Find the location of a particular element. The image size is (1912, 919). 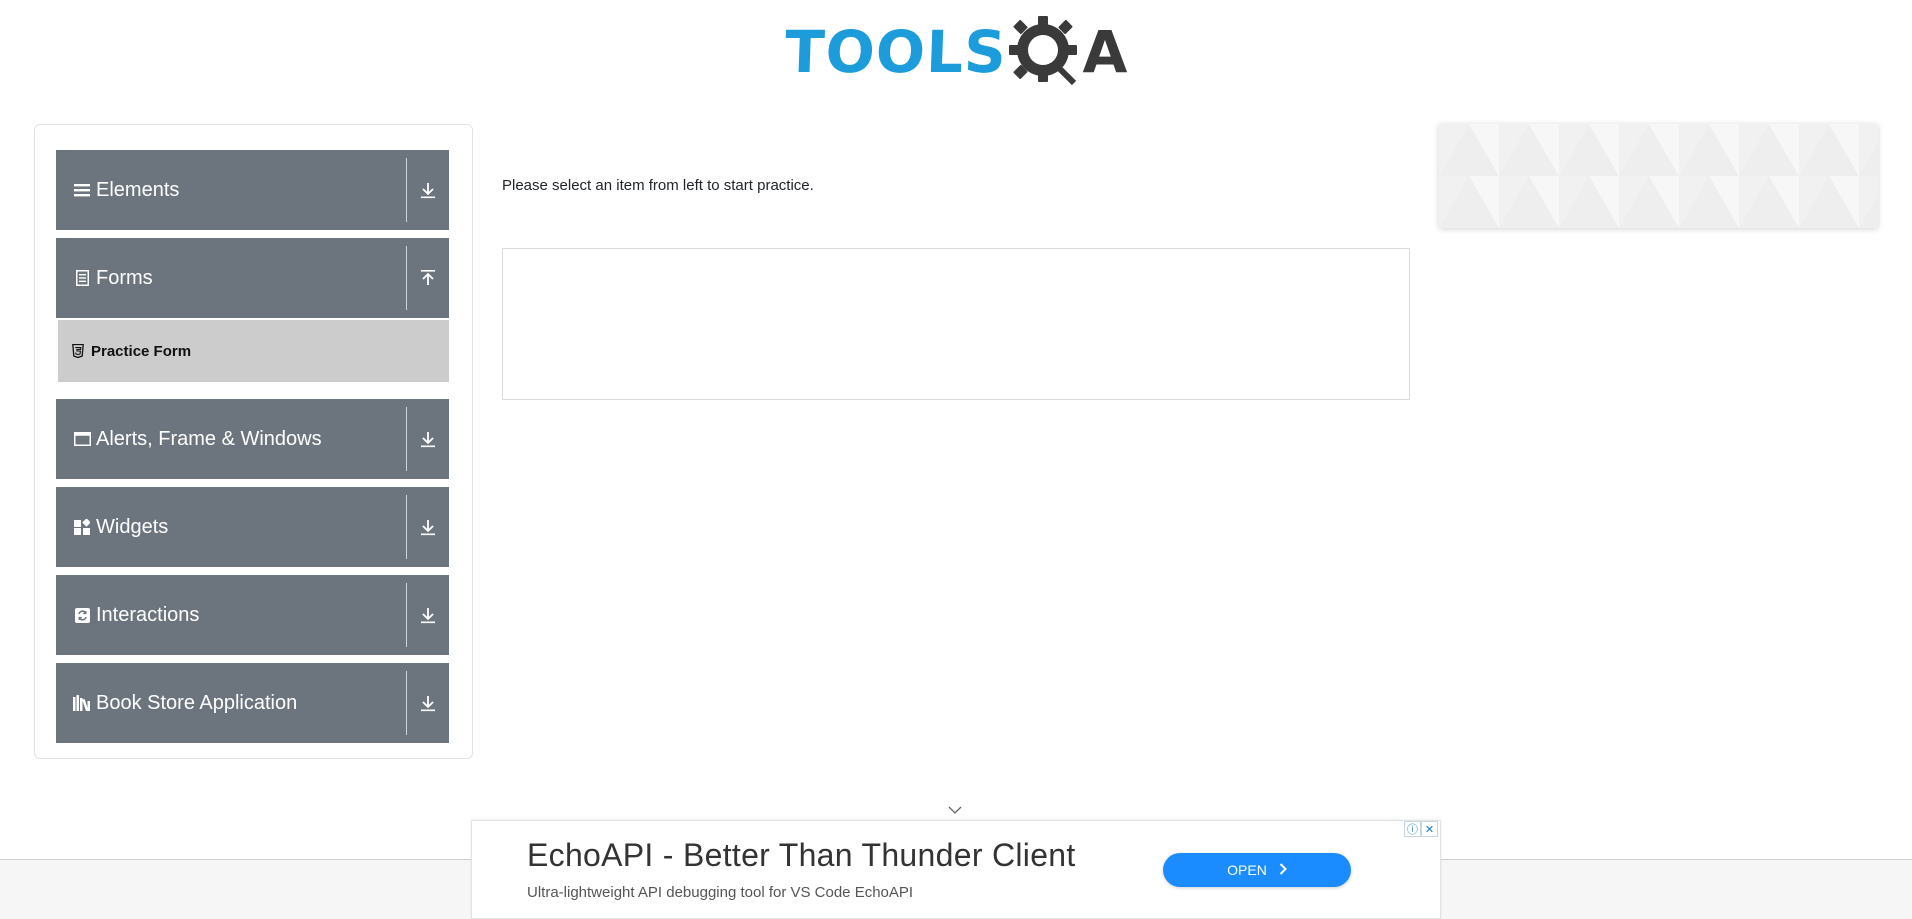

ad-collapse-chevron-icon is located at coordinates (955, 810).